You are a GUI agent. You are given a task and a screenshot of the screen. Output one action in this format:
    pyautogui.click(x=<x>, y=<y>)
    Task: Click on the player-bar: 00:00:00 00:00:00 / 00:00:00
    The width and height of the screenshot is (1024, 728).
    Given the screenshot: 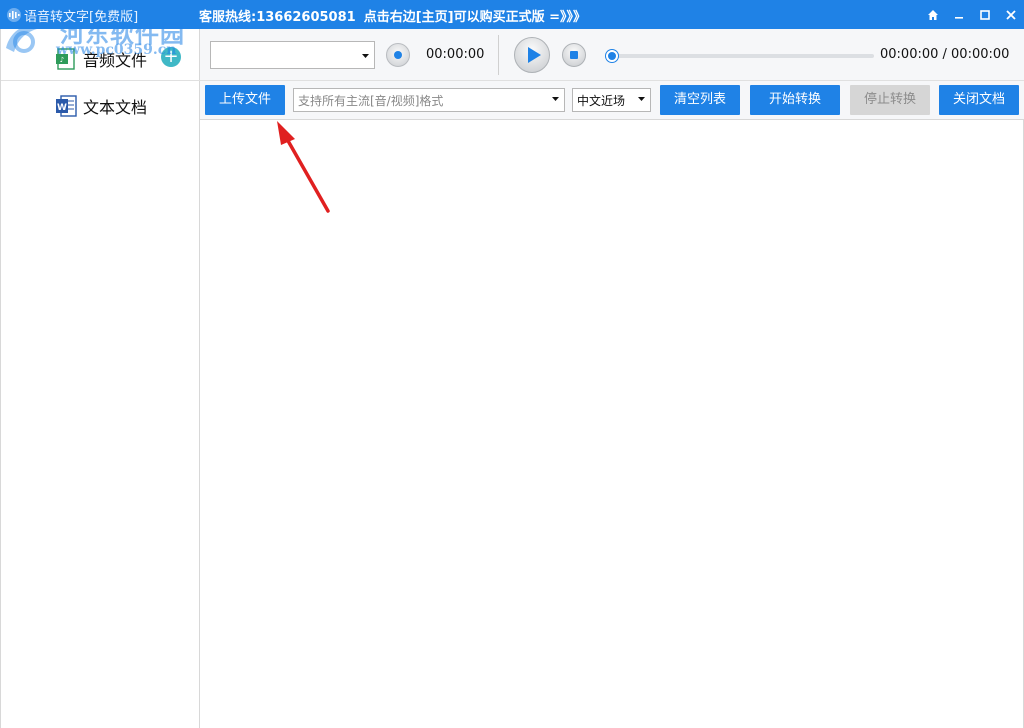 What is the action you would take?
    pyautogui.click(x=612, y=55)
    